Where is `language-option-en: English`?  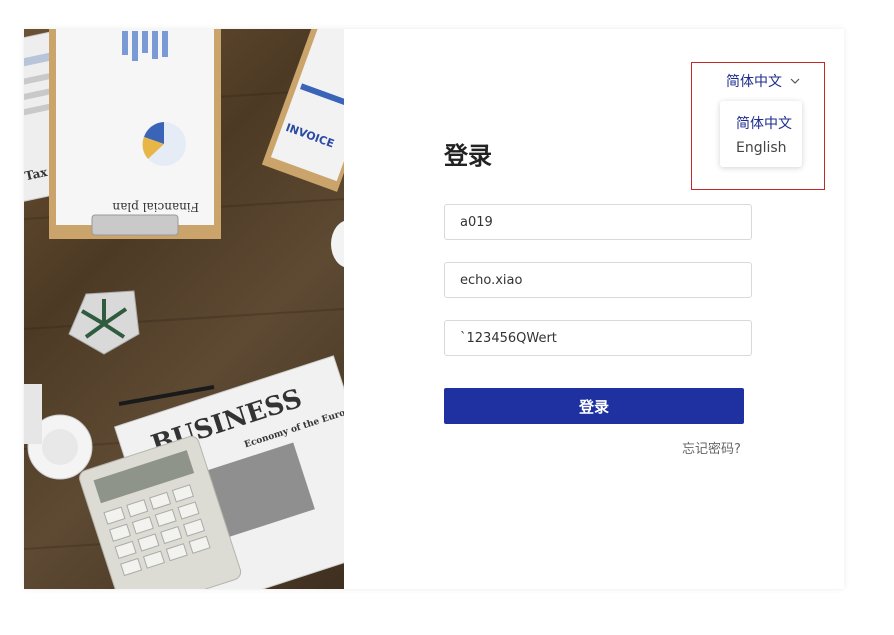 language-option-en: English is located at coordinates (761, 148).